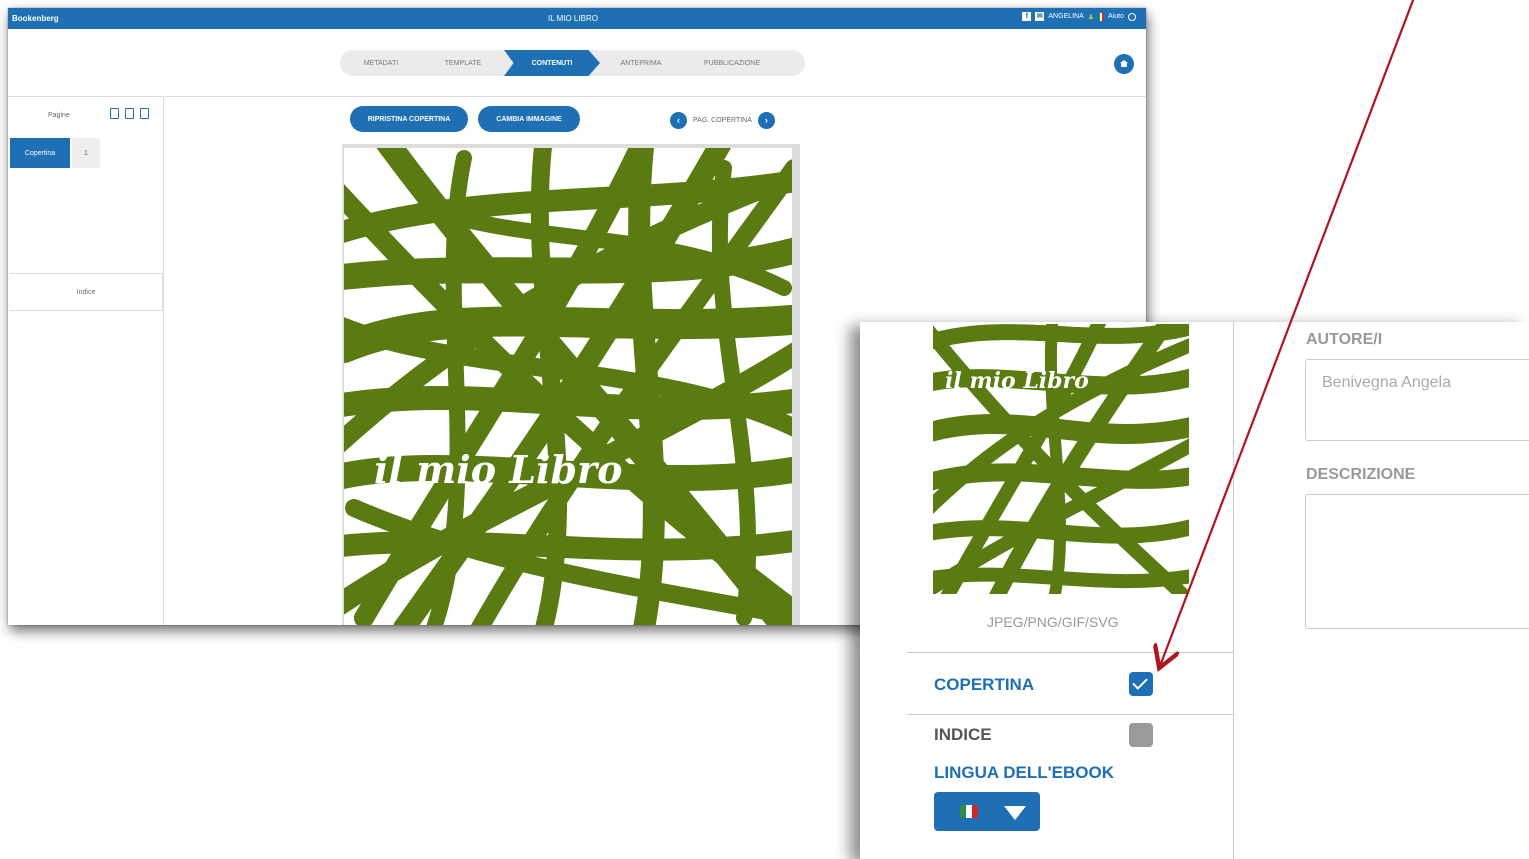 This screenshot has height=859, width=1529. Describe the element at coordinates (1287, 333) in the screenshot. I see `arrow-line` at that location.